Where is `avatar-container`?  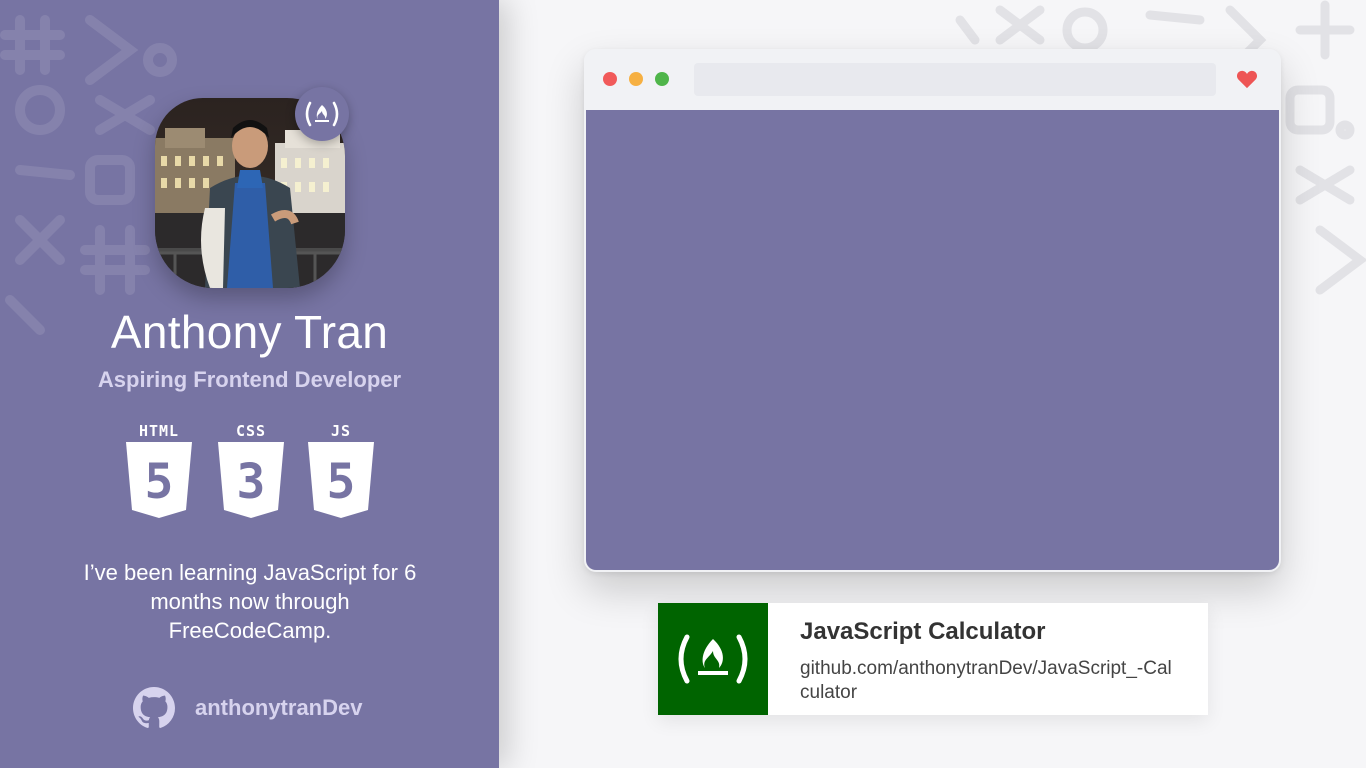 avatar-container is located at coordinates (252, 187).